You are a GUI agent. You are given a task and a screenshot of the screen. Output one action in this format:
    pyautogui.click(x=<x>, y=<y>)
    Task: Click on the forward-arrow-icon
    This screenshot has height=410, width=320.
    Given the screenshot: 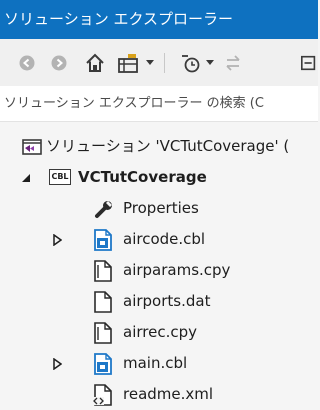 What is the action you would take?
    pyautogui.click(x=59, y=62)
    